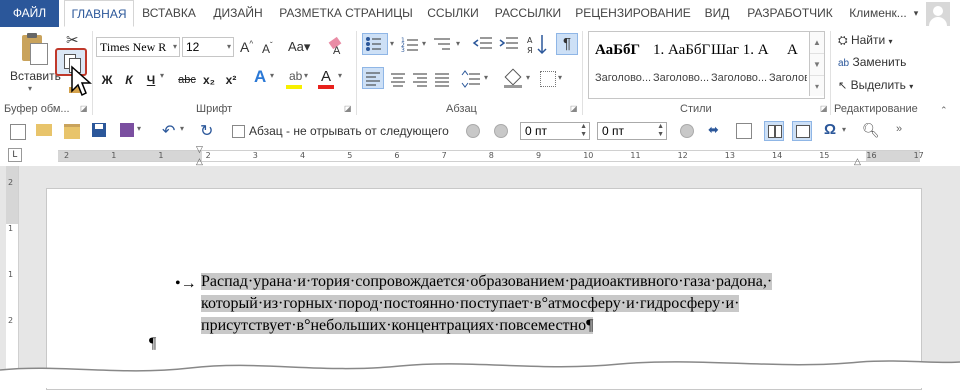 The height and width of the screenshot is (390, 960). I want to click on horizontal-ruler: L 21123456789101112131415161718 ▽ △ △, so click(480, 155).